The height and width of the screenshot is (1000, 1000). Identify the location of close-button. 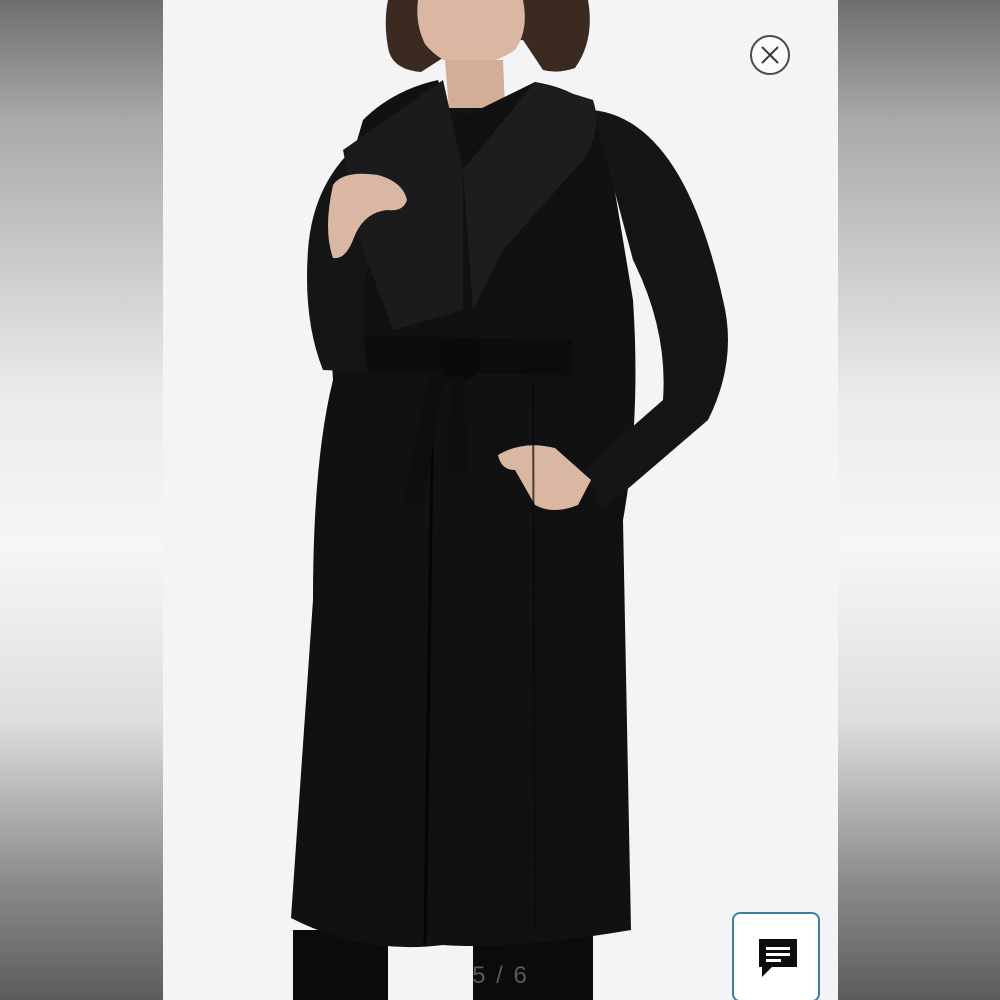
(770, 55).